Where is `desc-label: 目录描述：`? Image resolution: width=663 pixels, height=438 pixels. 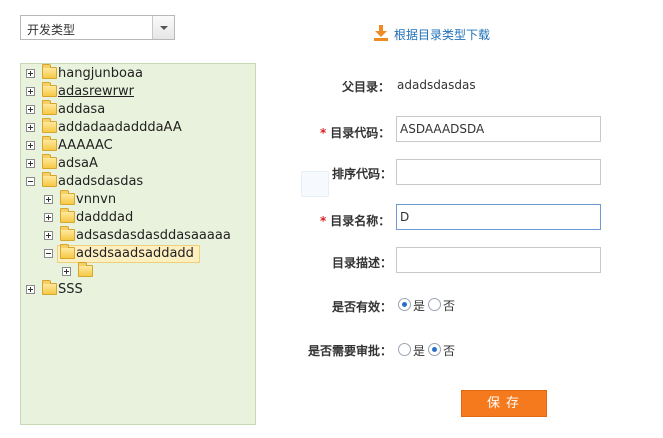
desc-label: 目录描述： is located at coordinates (362, 263).